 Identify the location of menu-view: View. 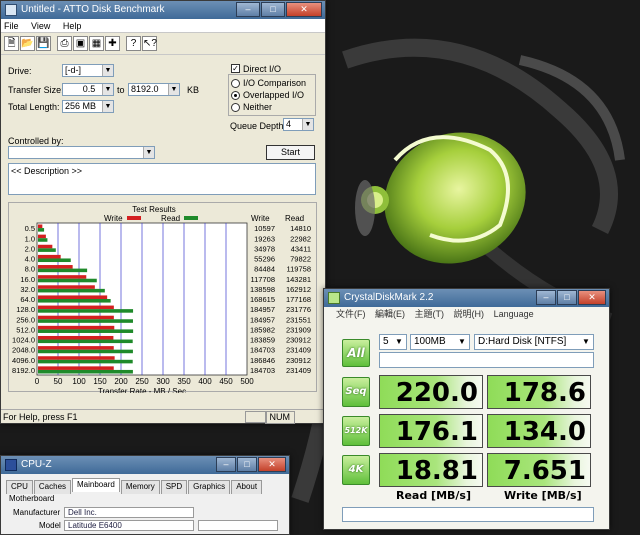
(40, 26).